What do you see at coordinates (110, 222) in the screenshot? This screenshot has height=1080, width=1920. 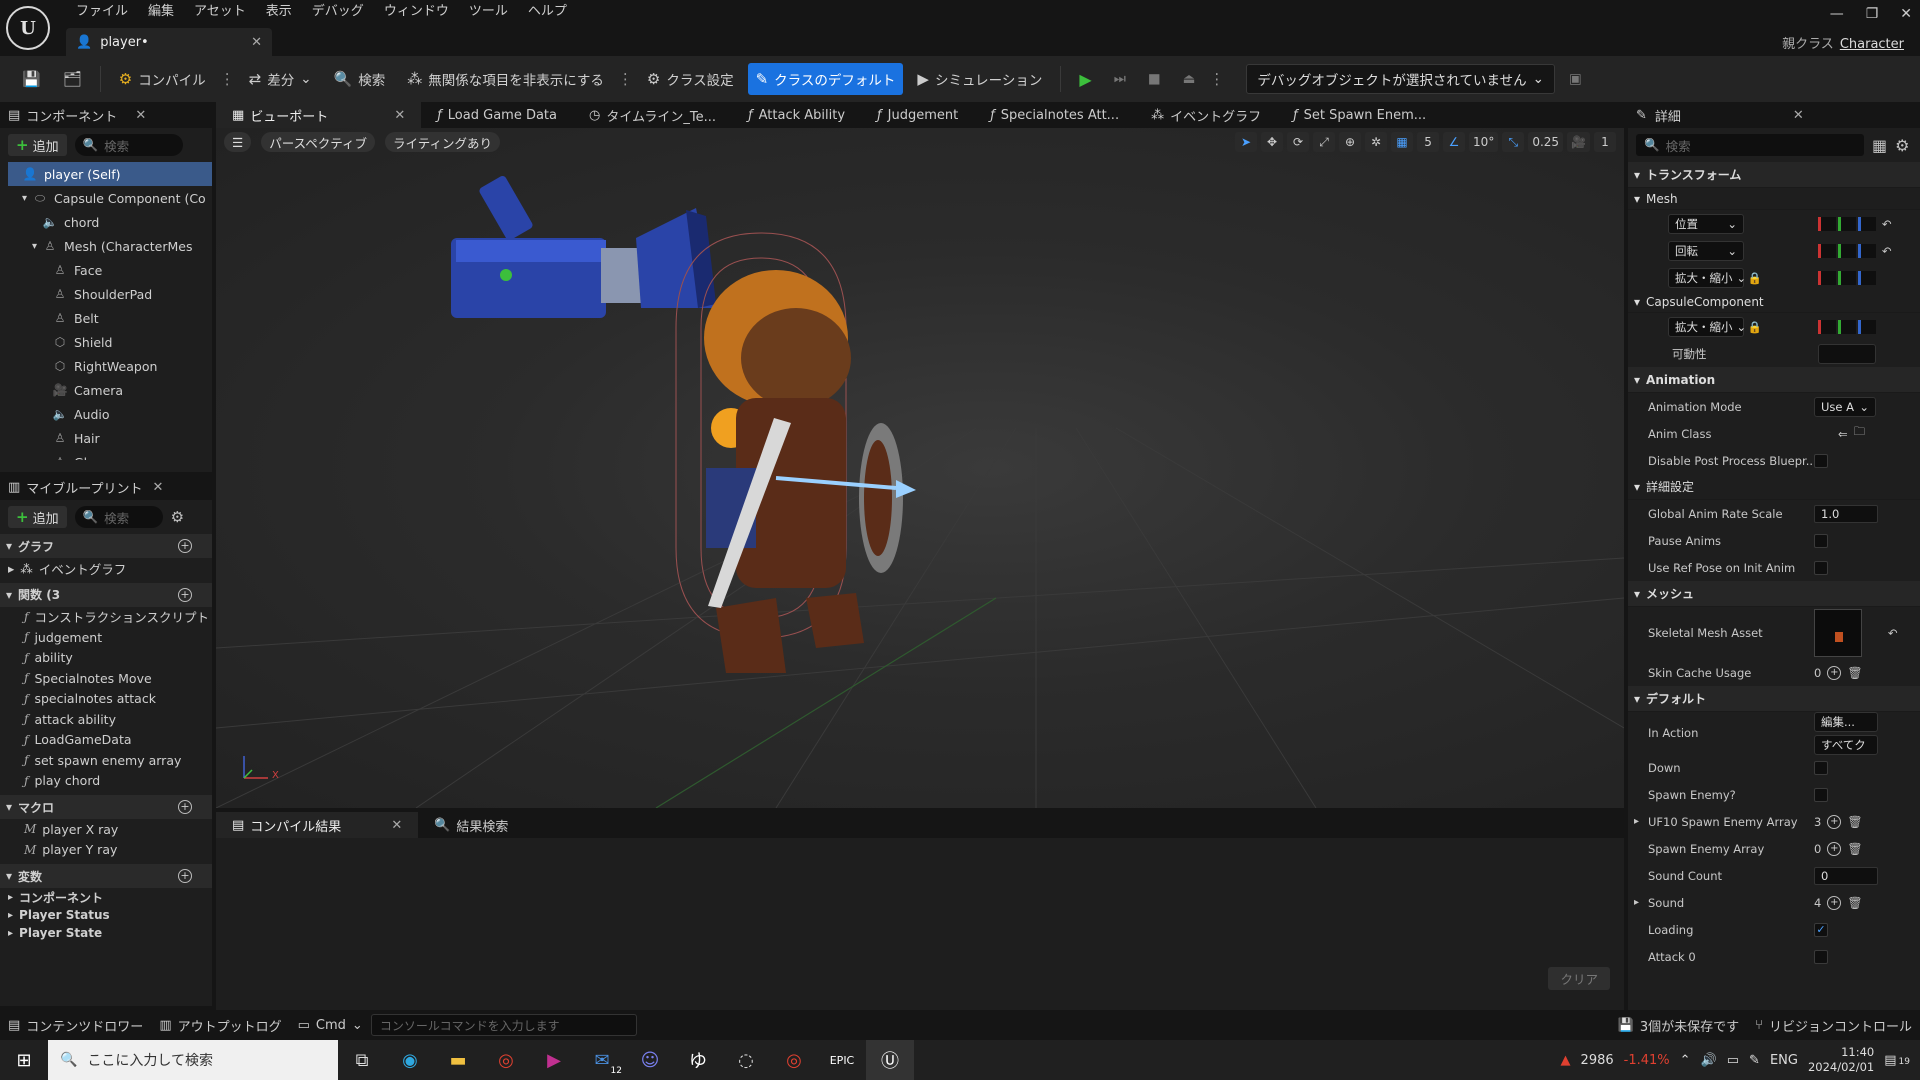 I see `component-tree-item: 🔈 chord` at bounding box center [110, 222].